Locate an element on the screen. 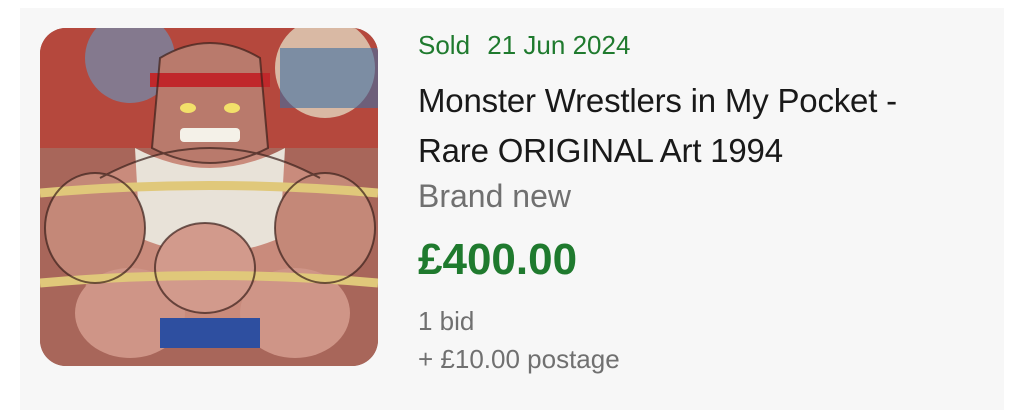 This screenshot has height=414, width=1024. sold-price: £400.00 is located at coordinates (498, 259).